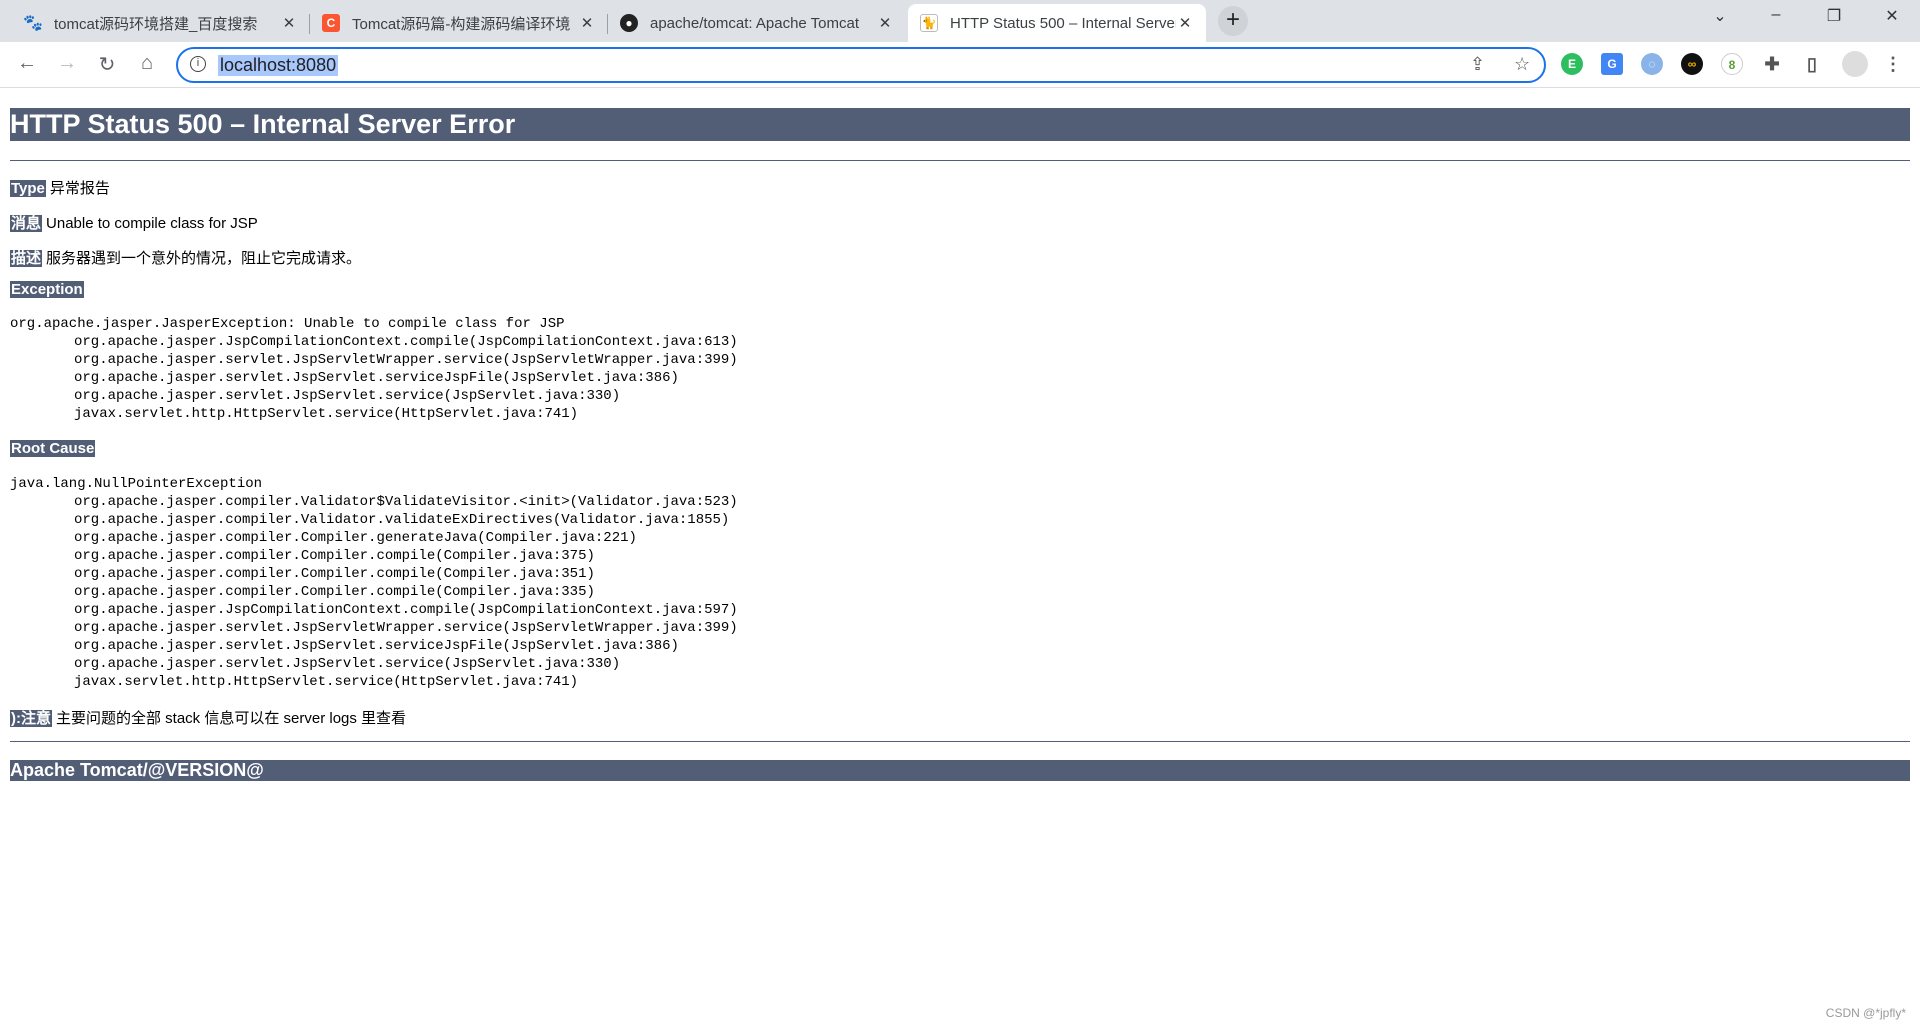 Image resolution: width=1920 pixels, height=1030 pixels. What do you see at coordinates (198, 64) in the screenshot?
I see `site-info-icon: i` at bounding box center [198, 64].